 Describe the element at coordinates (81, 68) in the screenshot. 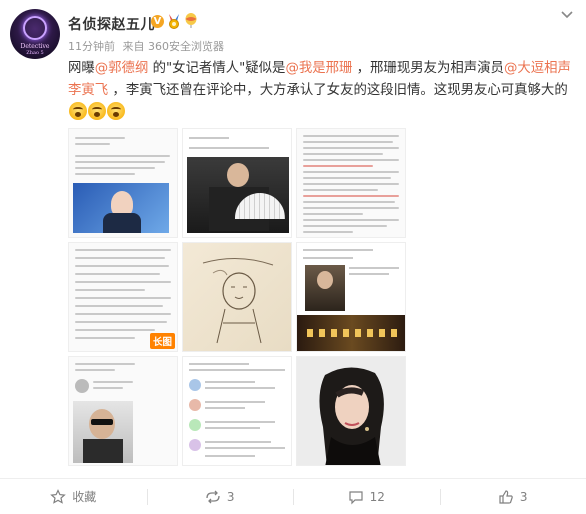

I see `content-text-1: 网曝` at that location.